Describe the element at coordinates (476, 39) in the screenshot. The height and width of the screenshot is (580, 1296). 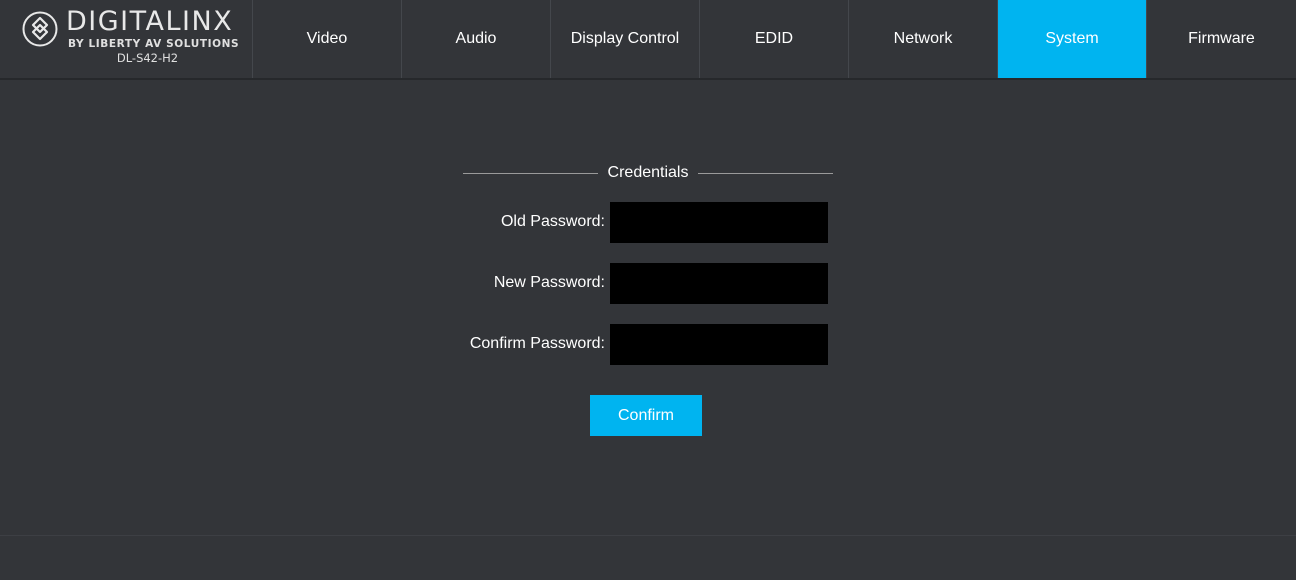
I see `tab-audio: Audio` at that location.